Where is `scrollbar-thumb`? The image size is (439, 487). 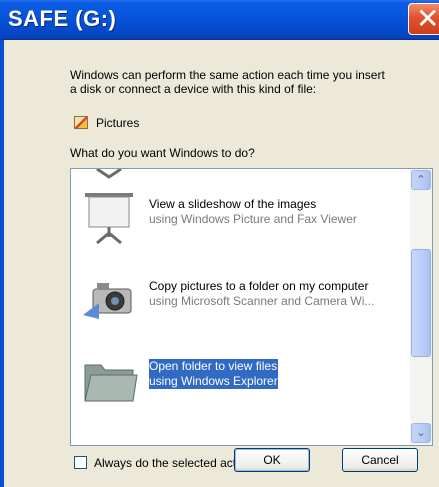
scrollbar-thumb is located at coordinates (421, 303).